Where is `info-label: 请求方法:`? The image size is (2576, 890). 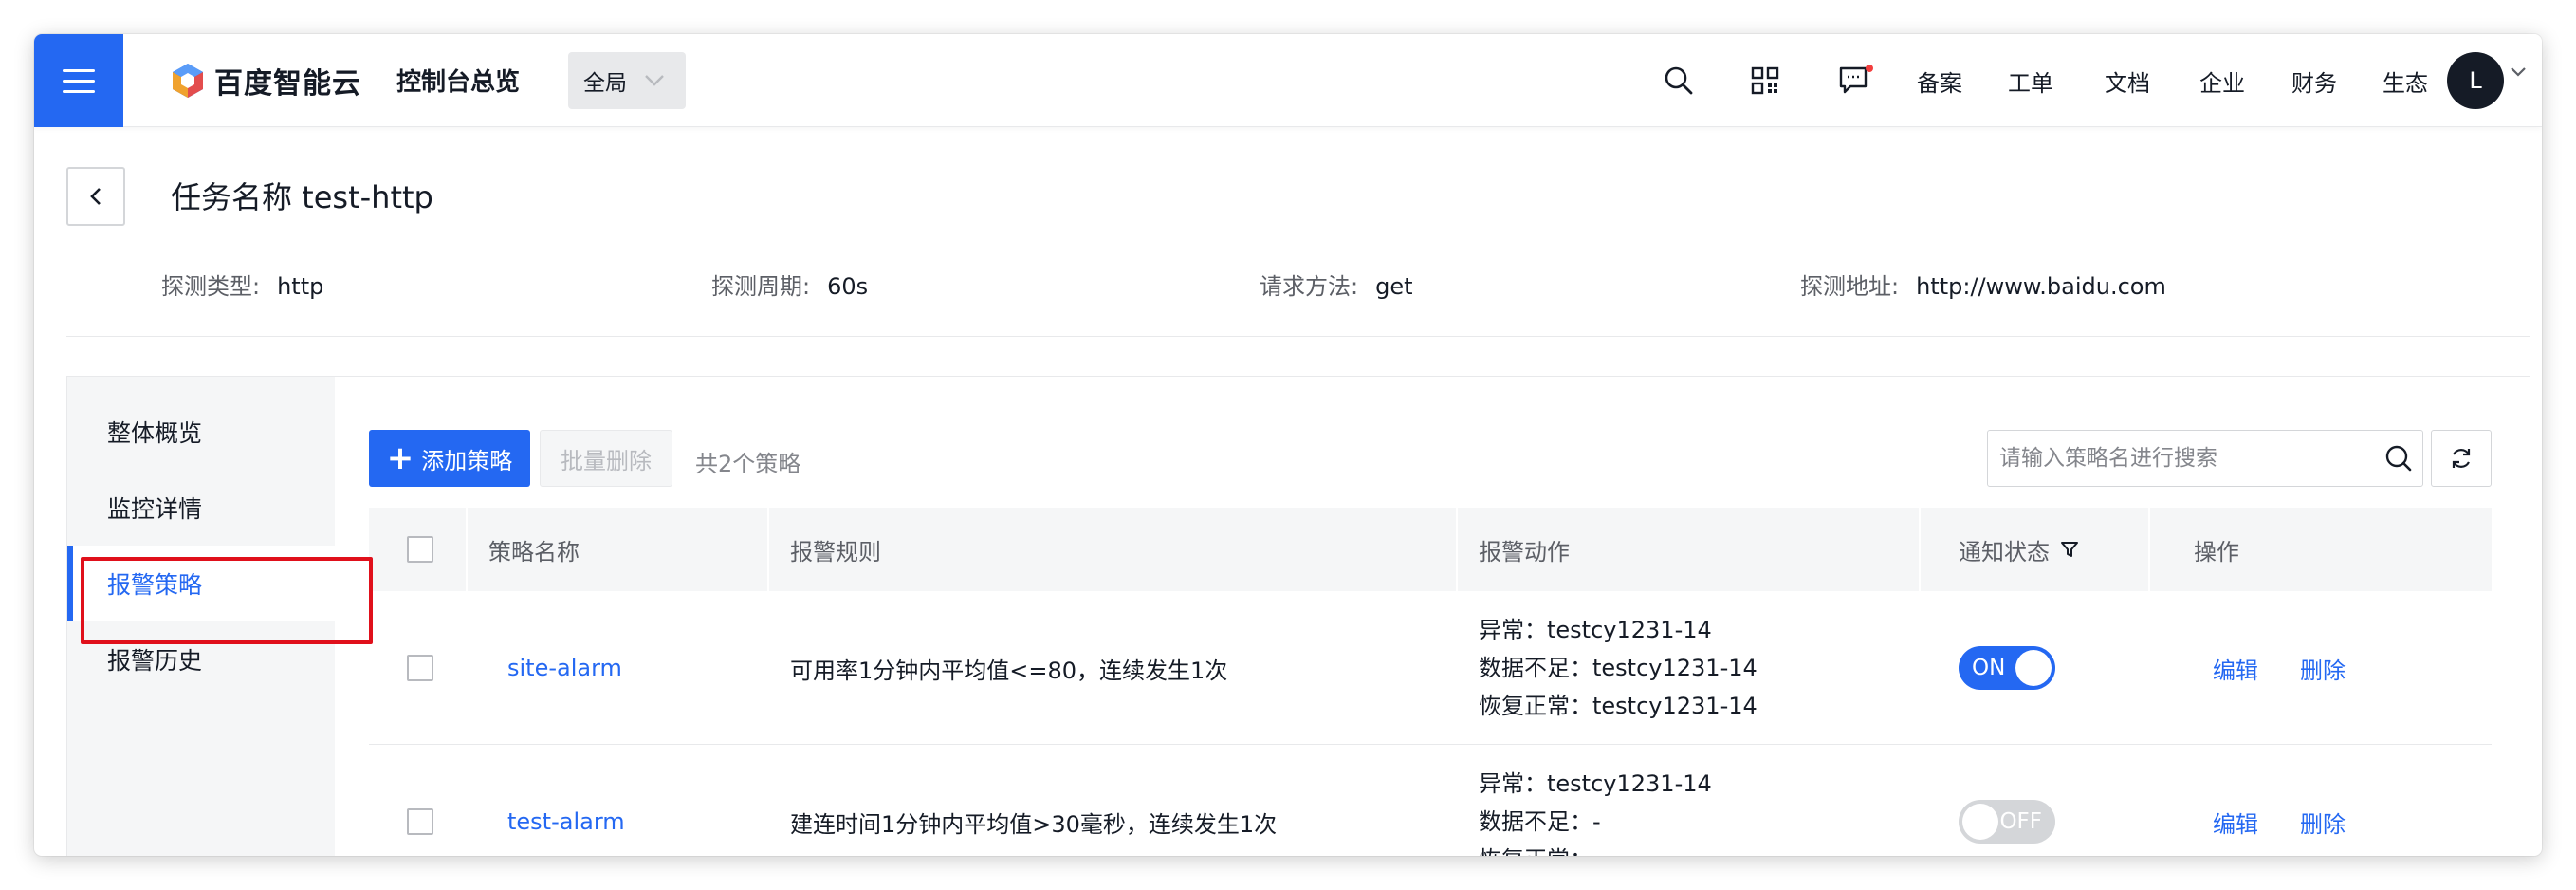 info-label: 请求方法: is located at coordinates (1309, 287).